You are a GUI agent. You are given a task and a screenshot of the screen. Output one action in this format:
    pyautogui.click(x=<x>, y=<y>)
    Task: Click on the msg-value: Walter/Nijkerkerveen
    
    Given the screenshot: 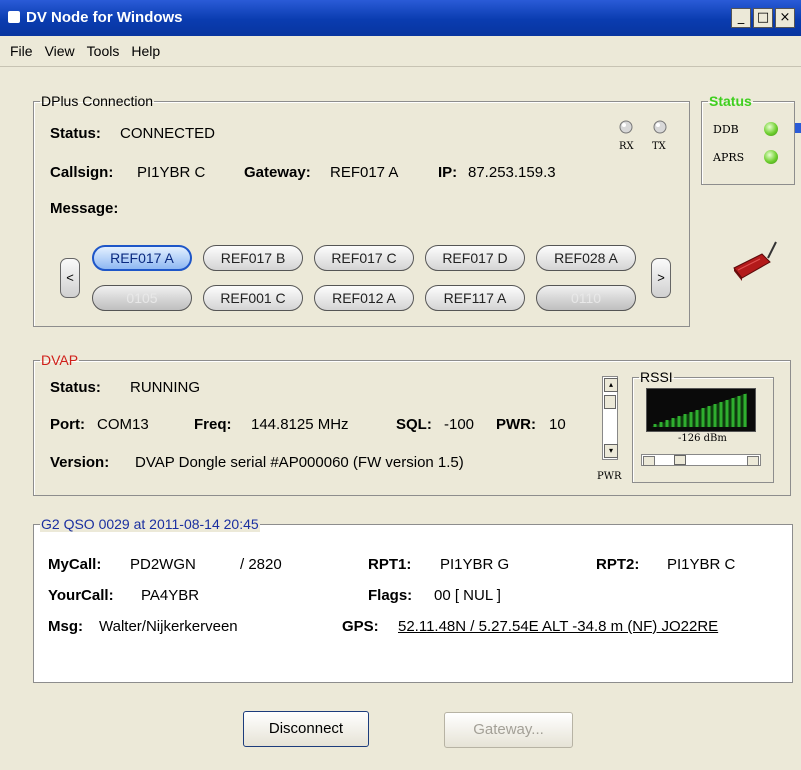 What is the action you would take?
    pyautogui.click(x=168, y=626)
    